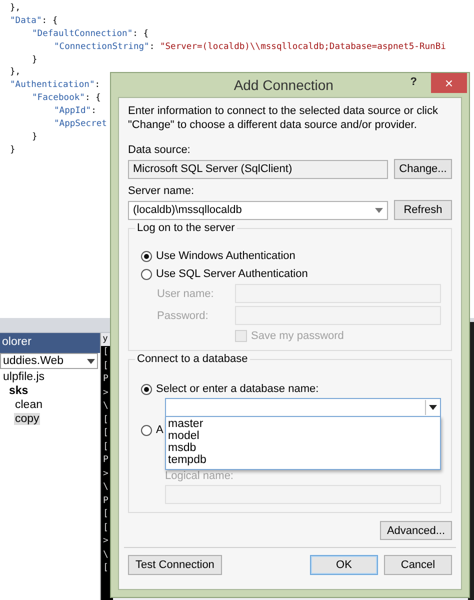 This screenshot has height=600, width=474. I want to click on radio-option: A, so click(152, 430).